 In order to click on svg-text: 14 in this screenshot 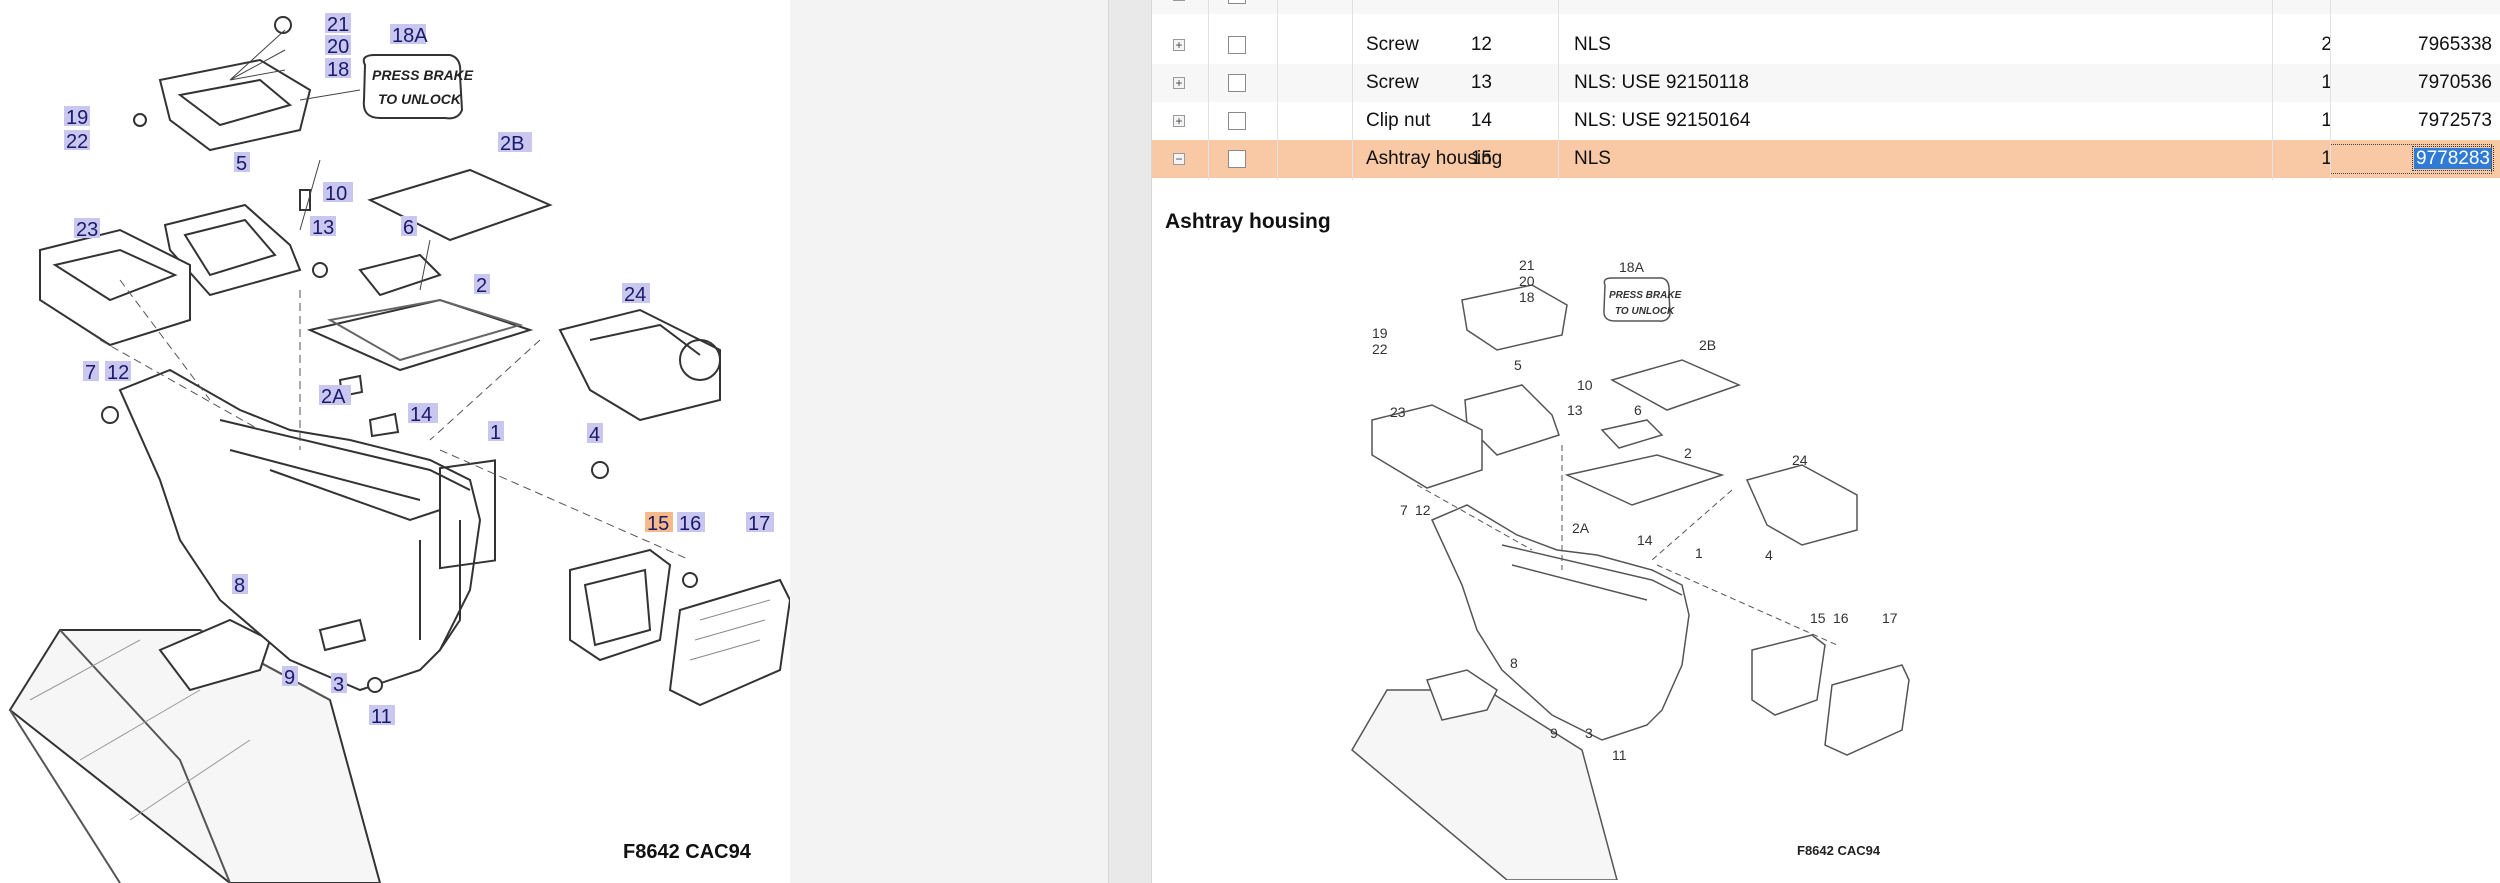, I will do `click(1645, 540)`.